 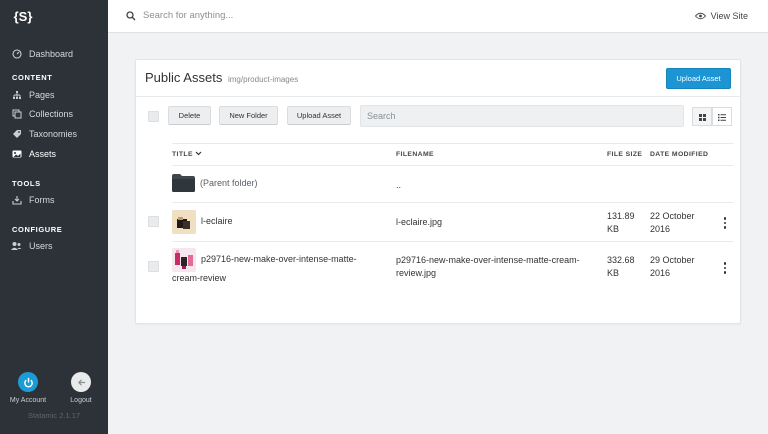 I want to click on asset-search-input: Search, so click(x=522, y=116).